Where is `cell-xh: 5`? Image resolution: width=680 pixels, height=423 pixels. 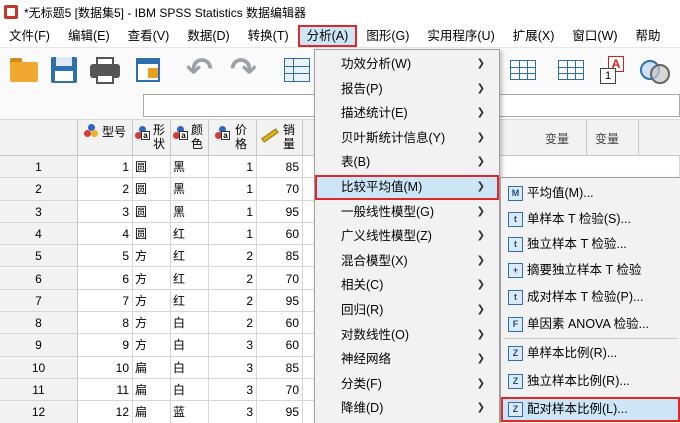
cell-xh: 5 is located at coordinates (105, 256).